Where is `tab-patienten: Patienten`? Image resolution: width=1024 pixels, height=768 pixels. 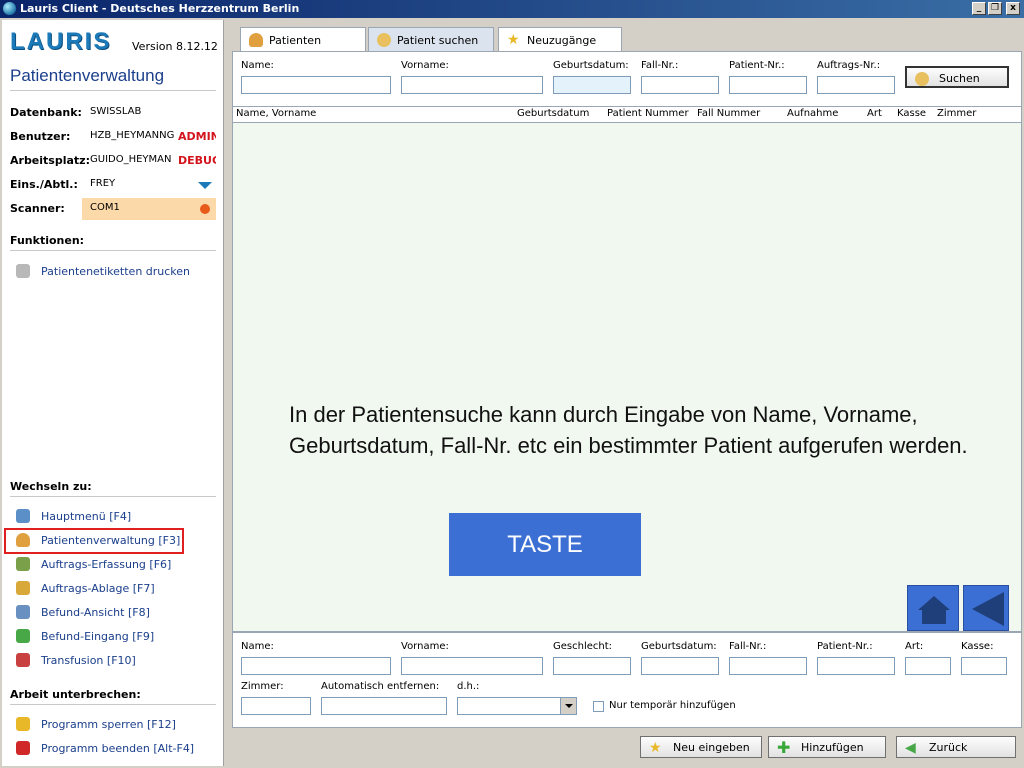
tab-patienten: Patienten is located at coordinates (303, 39).